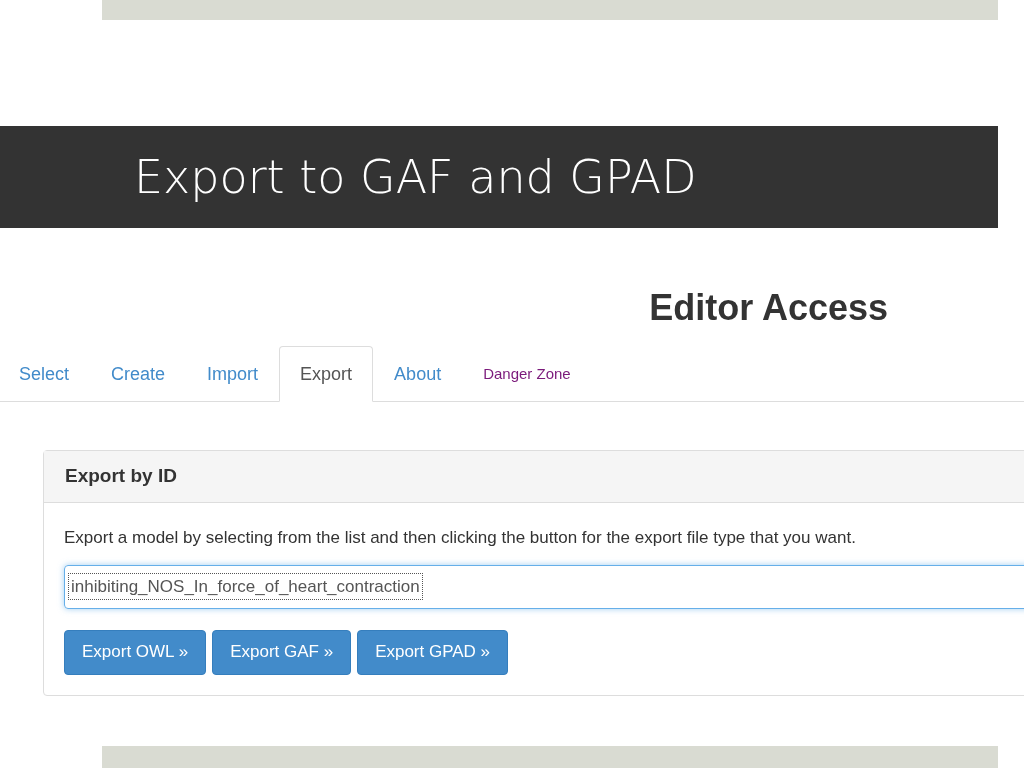 The height and width of the screenshot is (768, 1024). What do you see at coordinates (418, 374) in the screenshot?
I see `tab: About` at bounding box center [418, 374].